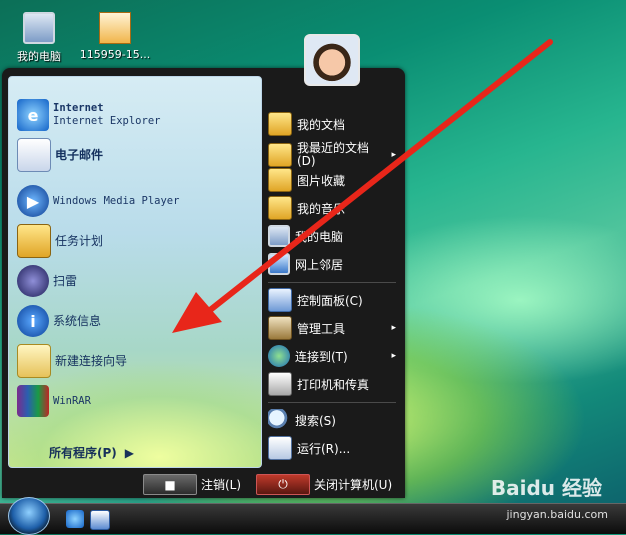 The image size is (626, 535). I want to click on right-item-label: 控制面板(C), so click(330, 300).